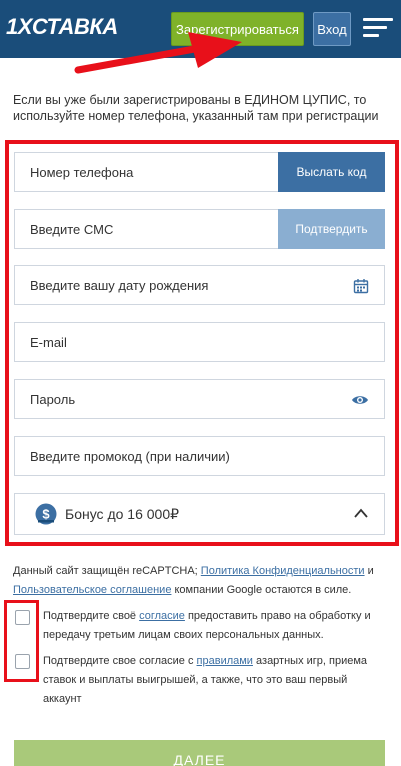 This screenshot has height=766, width=401. I want to click on promo-field: Введите промокод (при наличии), so click(199, 456).